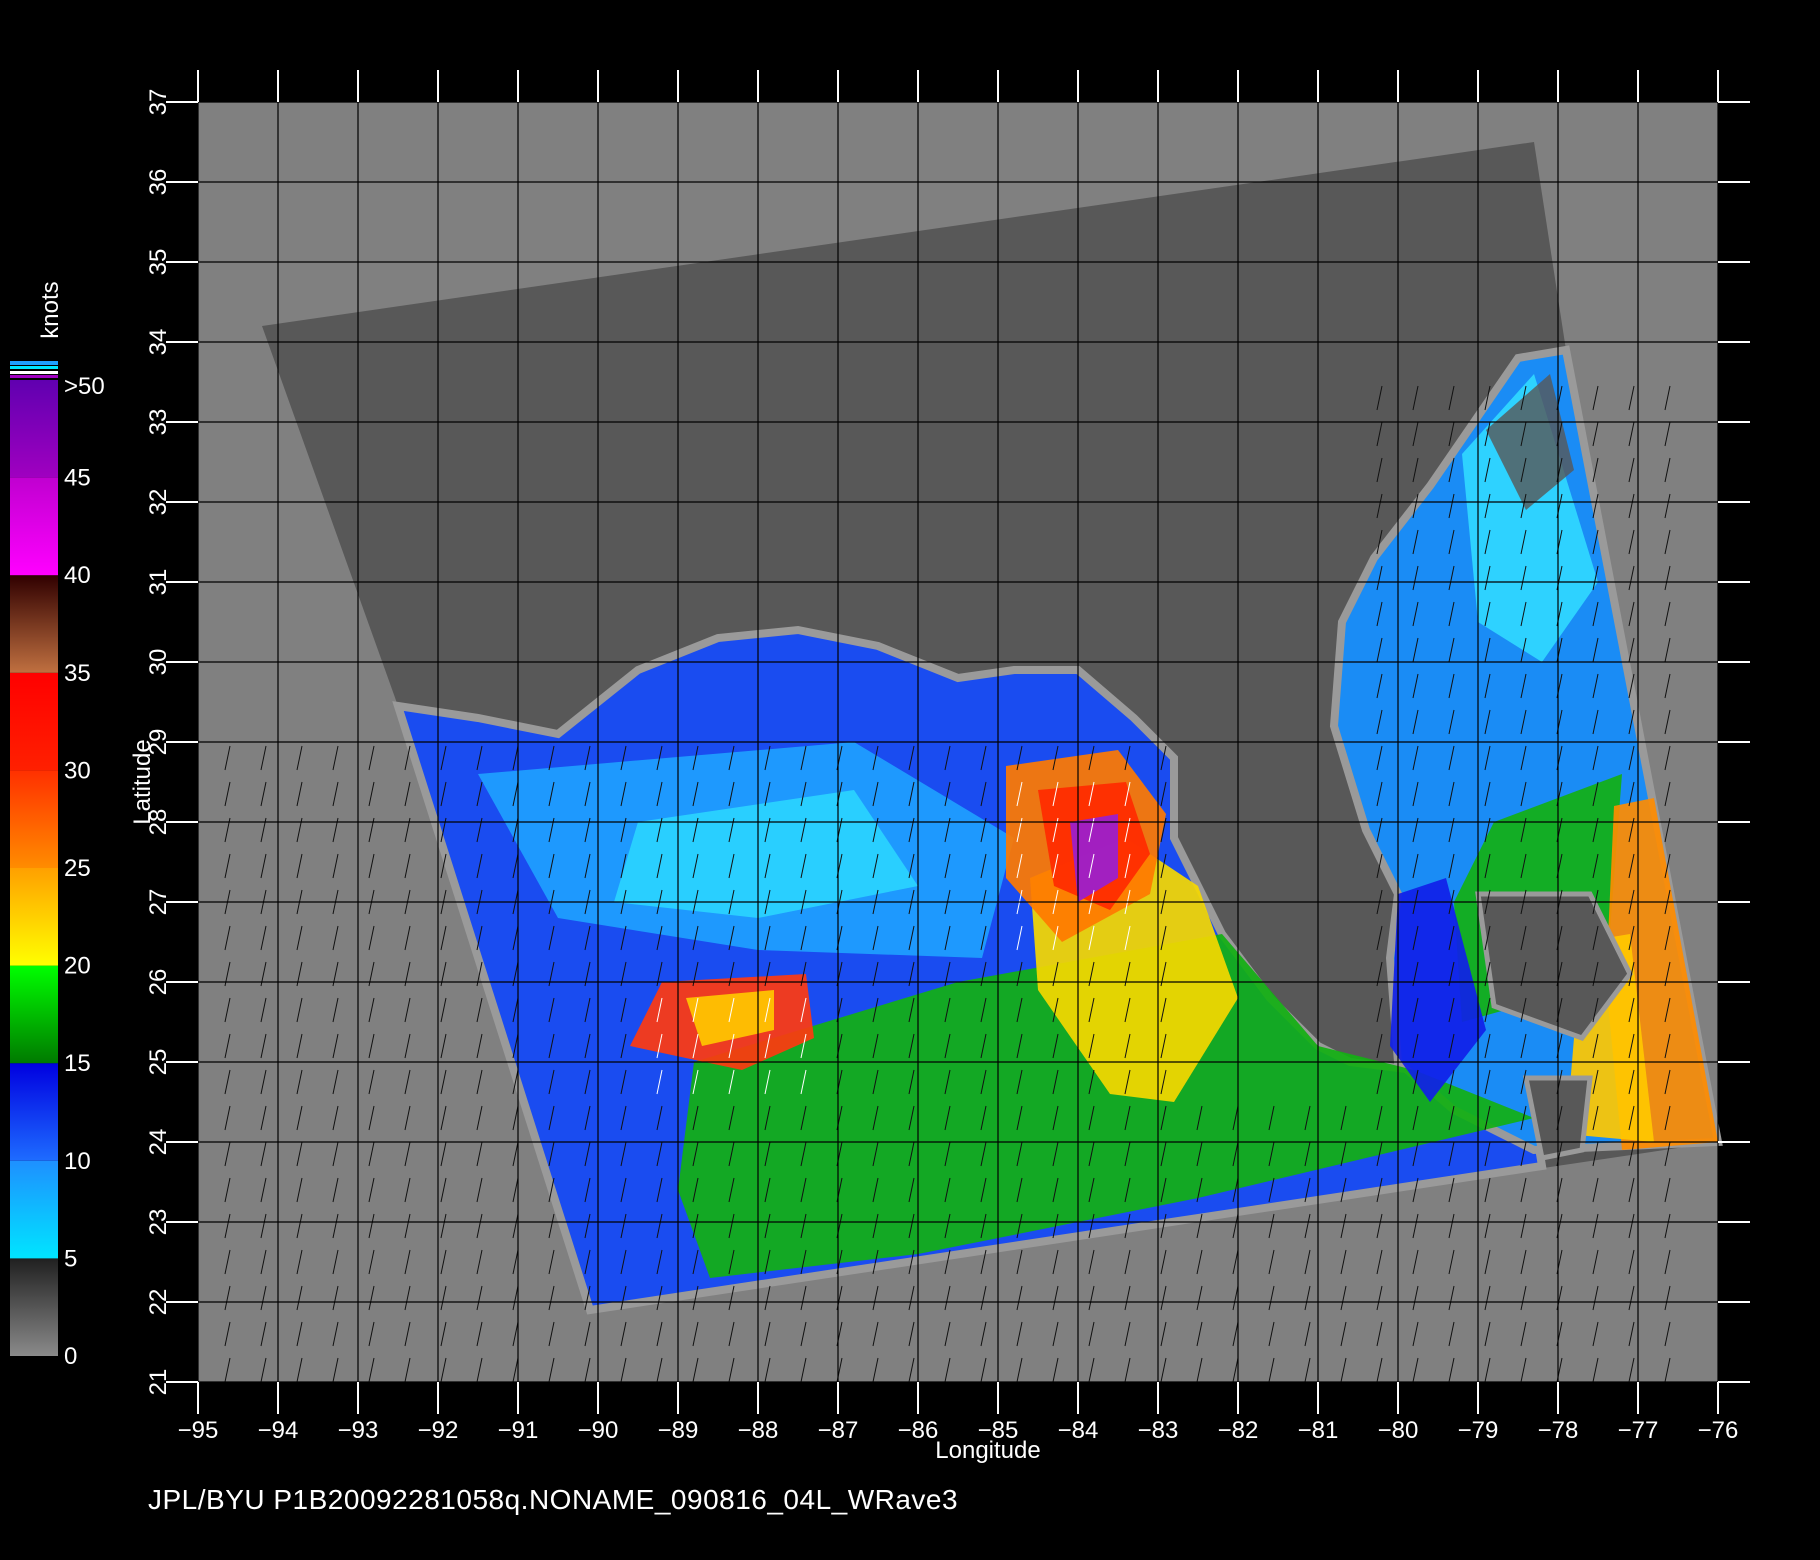  What do you see at coordinates (1238, 1430) in the screenshot?
I see `x-tick-label: −82` at bounding box center [1238, 1430].